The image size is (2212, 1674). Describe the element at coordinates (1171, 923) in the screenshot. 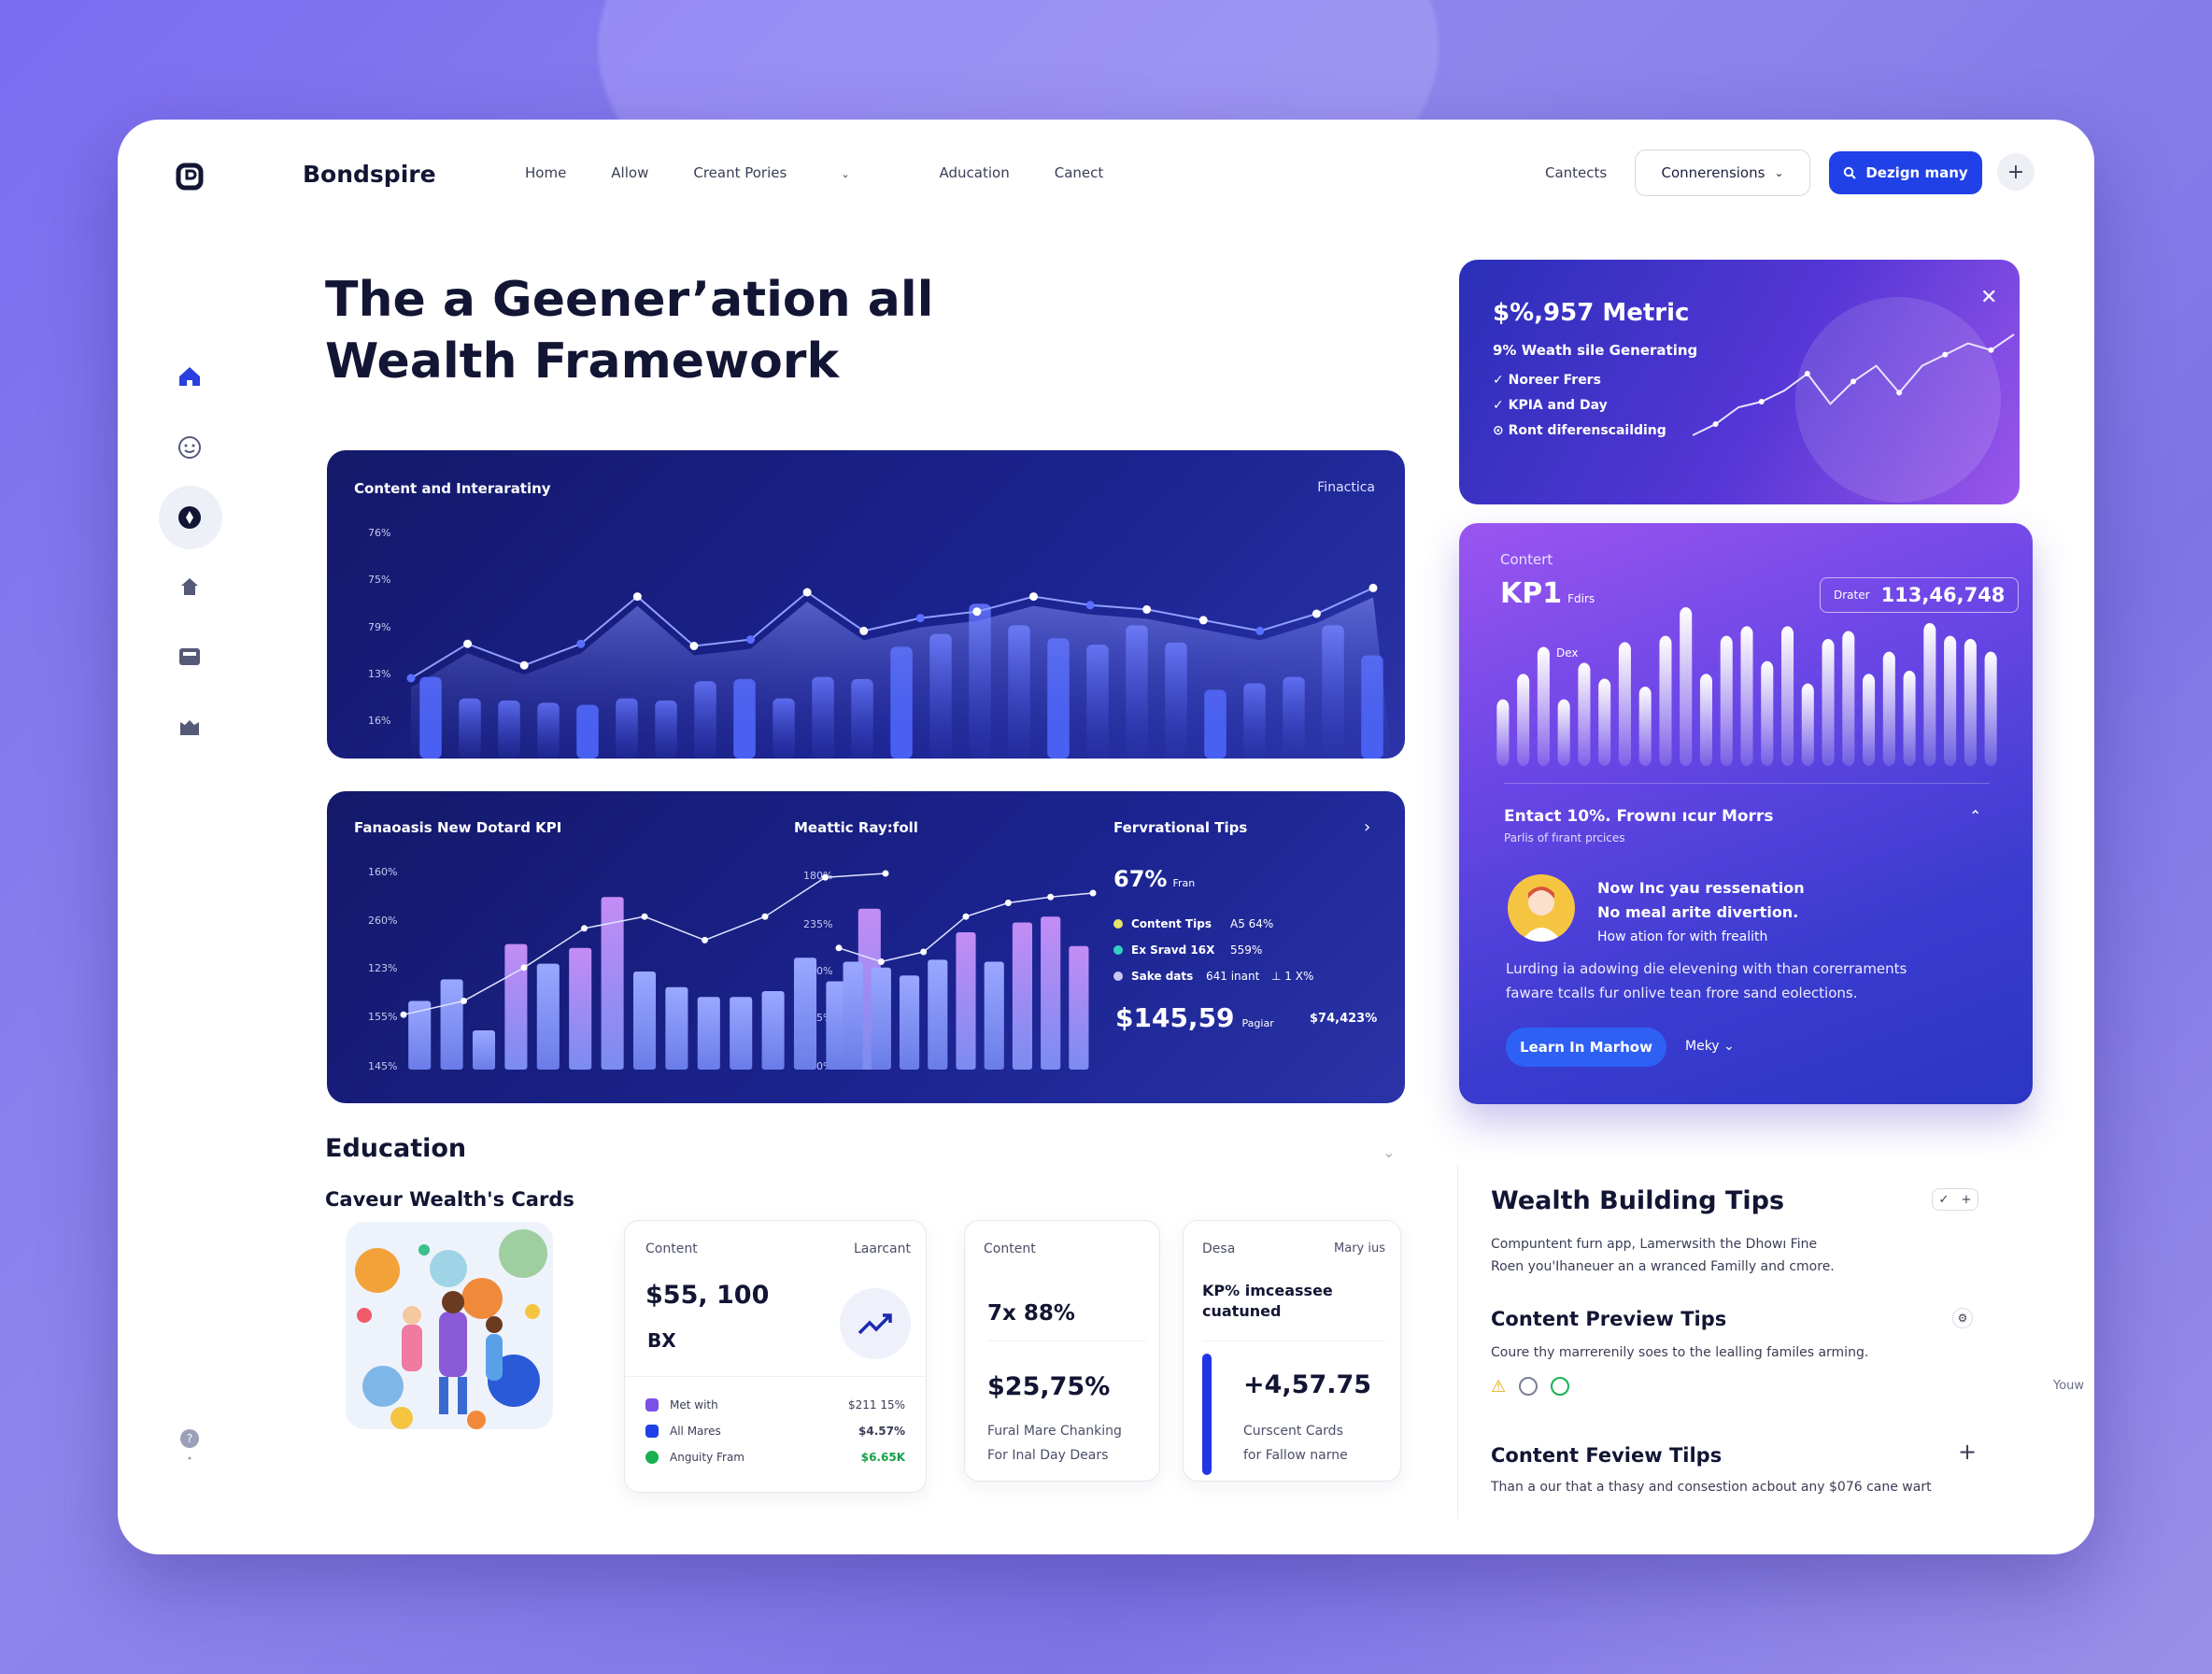

I see `legend-label: Content Tips` at that location.